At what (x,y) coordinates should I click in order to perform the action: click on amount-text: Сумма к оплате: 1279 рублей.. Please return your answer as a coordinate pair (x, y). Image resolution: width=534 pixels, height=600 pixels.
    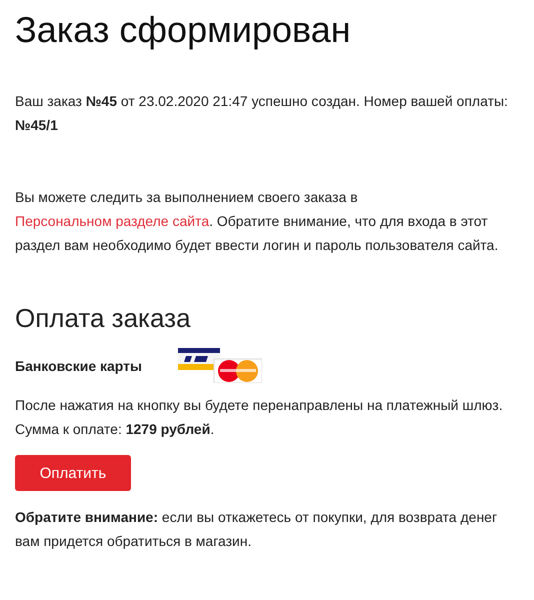
    Looking at the image, I should click on (115, 430).